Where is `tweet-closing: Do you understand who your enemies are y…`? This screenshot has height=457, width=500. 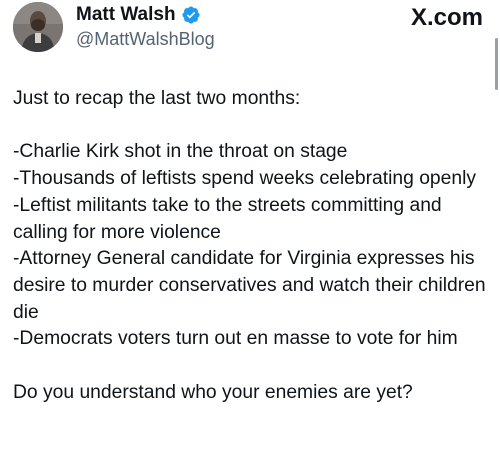 tweet-closing: Do you understand who your enemies are y… is located at coordinates (213, 392).